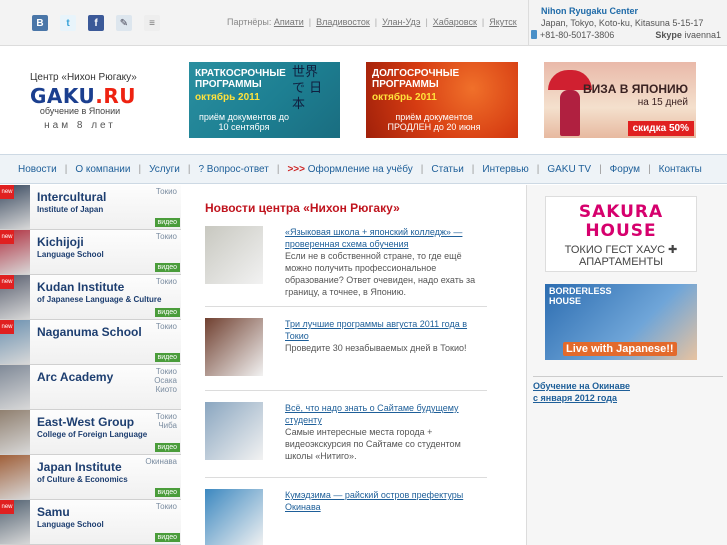 The height and width of the screenshot is (545, 727). What do you see at coordinates (40, 23) in the screenshot?
I see `vk-icon: В` at bounding box center [40, 23].